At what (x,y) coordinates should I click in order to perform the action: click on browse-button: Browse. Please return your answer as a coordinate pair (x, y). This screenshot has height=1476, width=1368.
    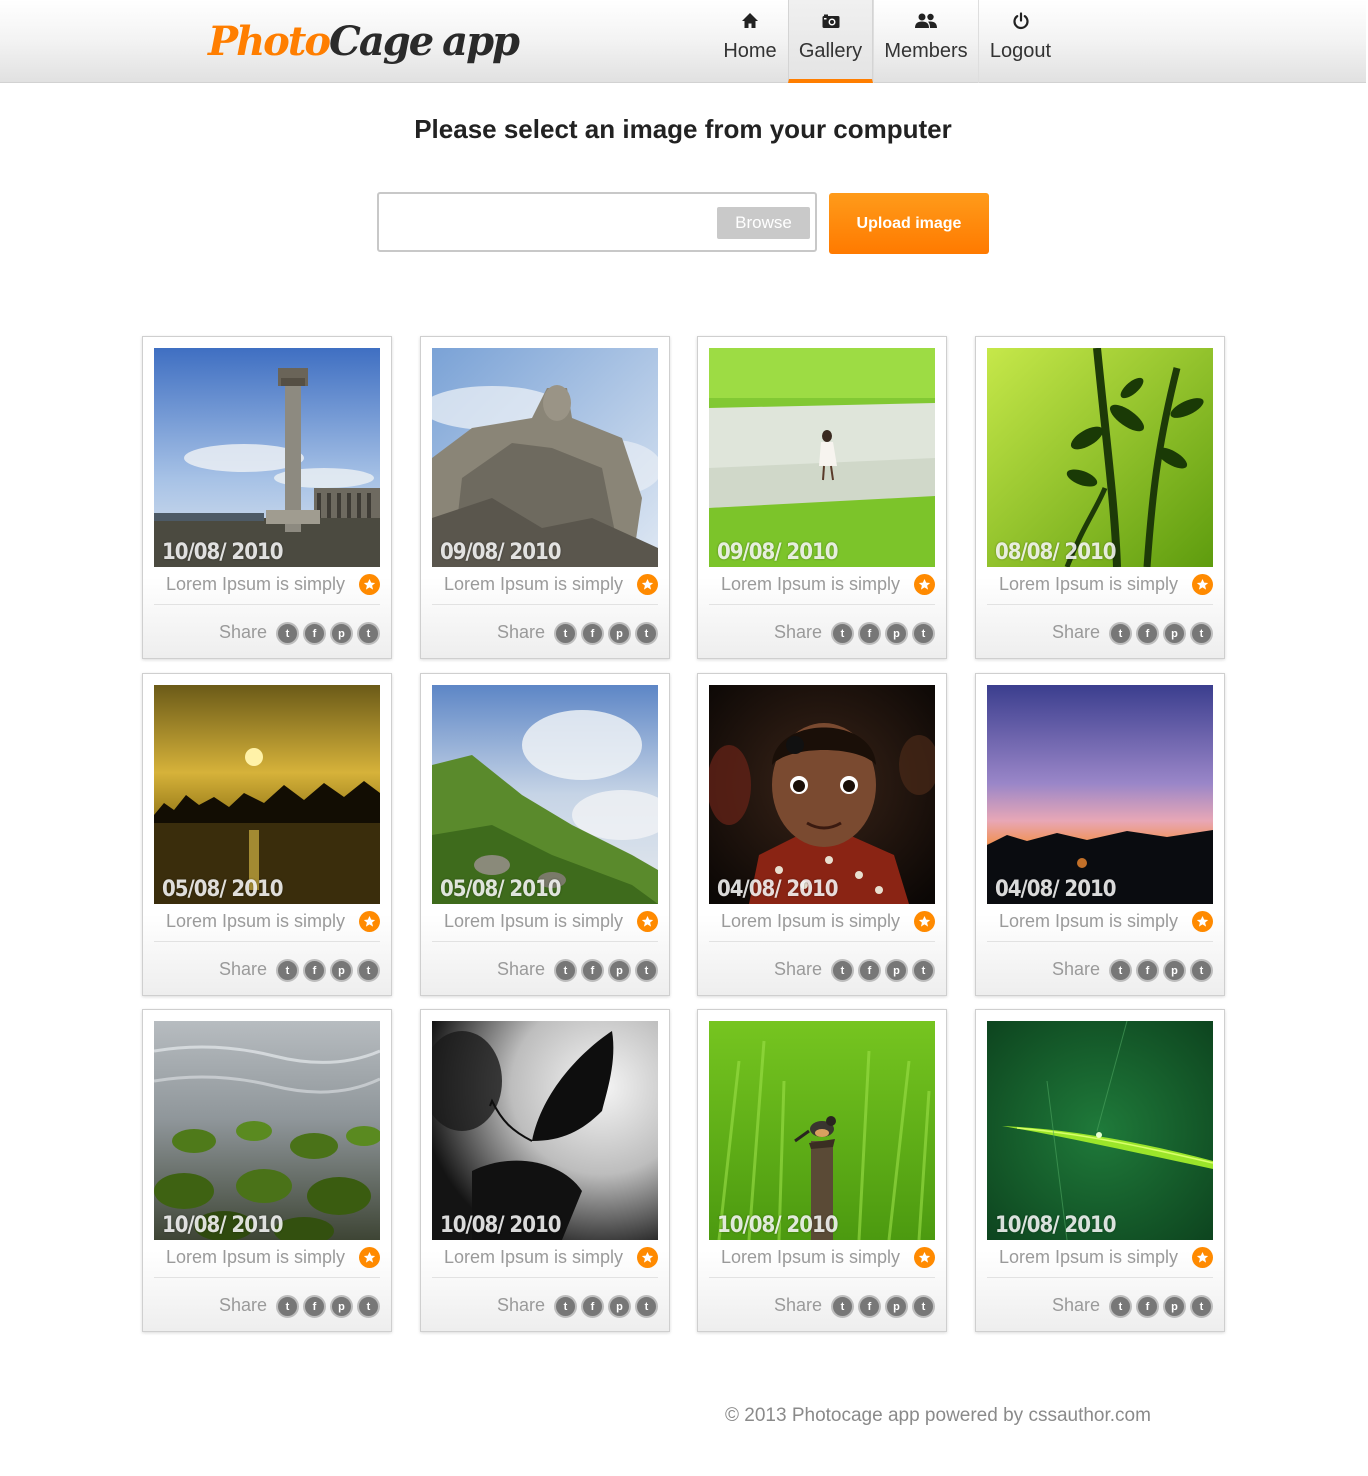
    Looking at the image, I should click on (763, 223).